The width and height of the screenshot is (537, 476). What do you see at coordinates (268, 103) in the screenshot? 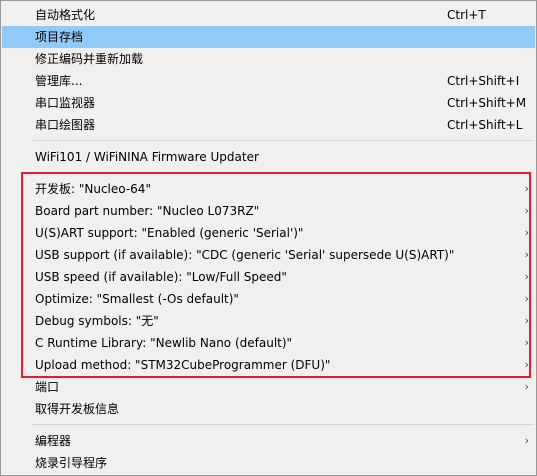
I see `menu-item-serial-monitor: 串口监视器 Ctrl+Shift+M` at bounding box center [268, 103].